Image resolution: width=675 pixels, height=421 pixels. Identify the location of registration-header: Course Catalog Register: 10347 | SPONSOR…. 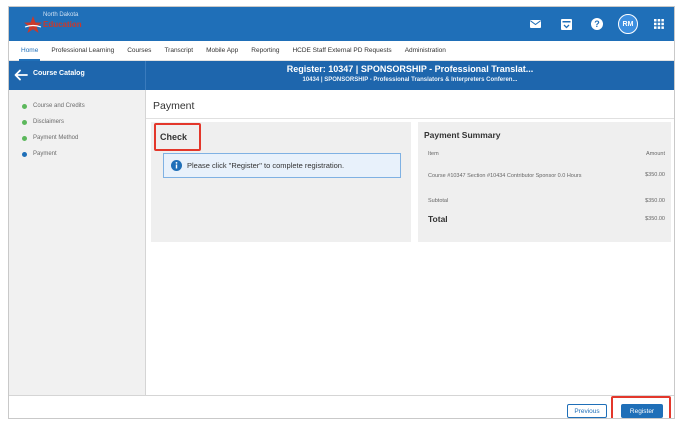
(341, 75).